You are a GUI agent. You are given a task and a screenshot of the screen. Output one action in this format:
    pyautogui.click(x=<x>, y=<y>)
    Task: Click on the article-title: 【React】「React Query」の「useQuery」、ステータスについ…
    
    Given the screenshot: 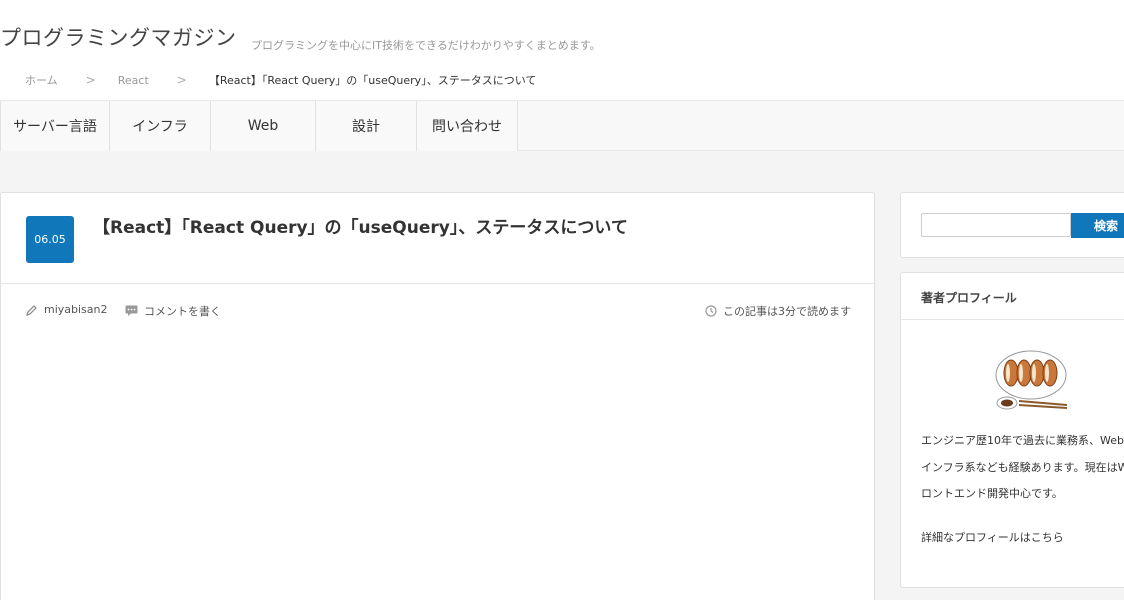 What is the action you would take?
    pyautogui.click(x=360, y=228)
    